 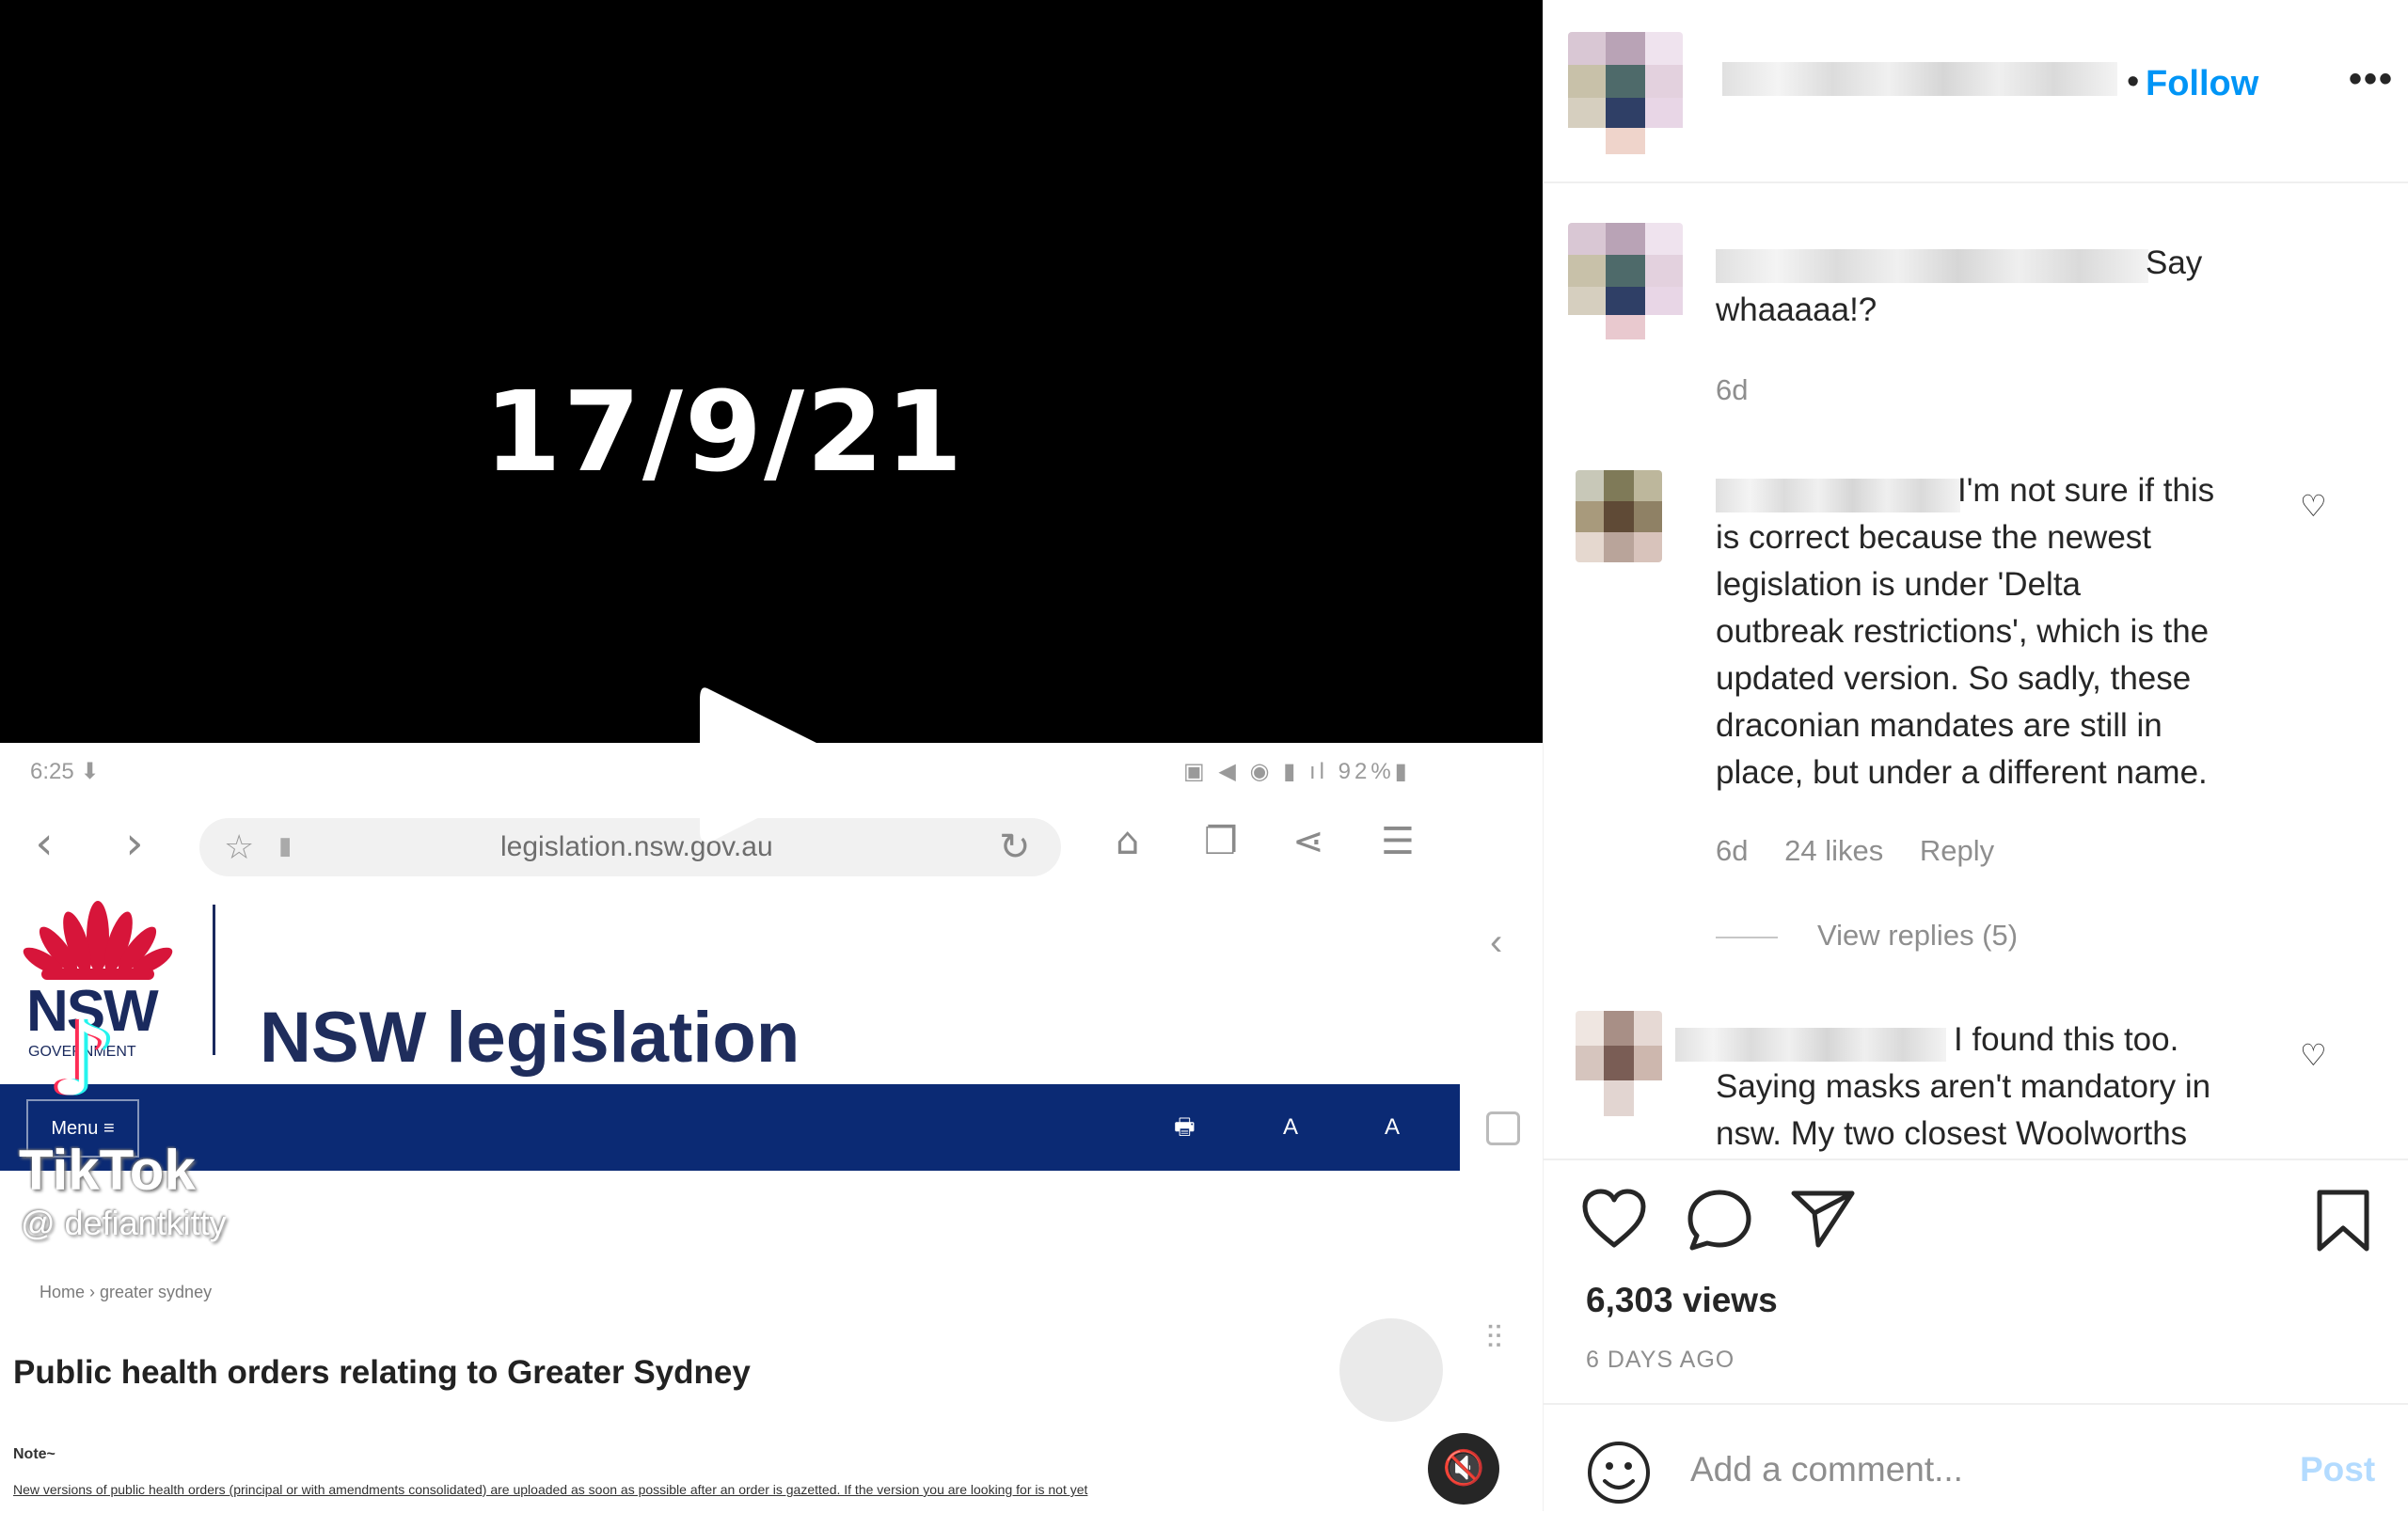 What do you see at coordinates (1939, 725) in the screenshot?
I see `comment-text: draconian mandates are still in` at bounding box center [1939, 725].